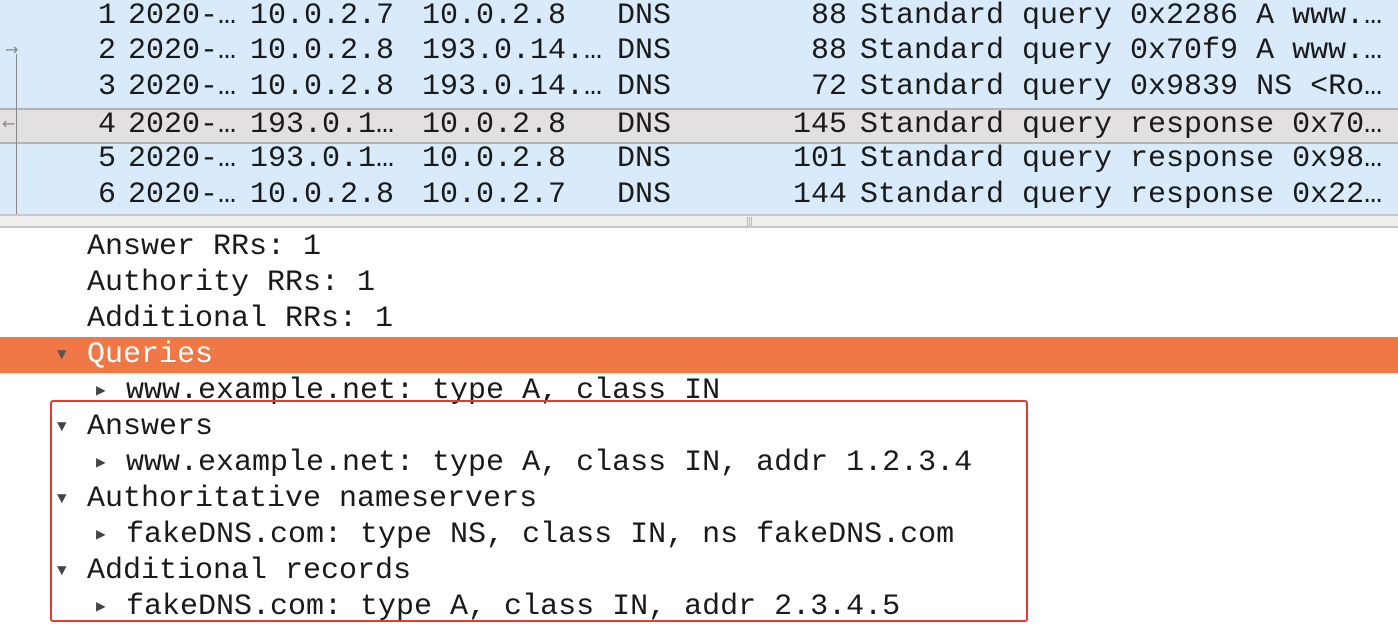 Image resolution: width=1398 pixels, height=634 pixels. What do you see at coordinates (699, 283) in the screenshot?
I see `detail-row: Authority RRs: 1` at bounding box center [699, 283].